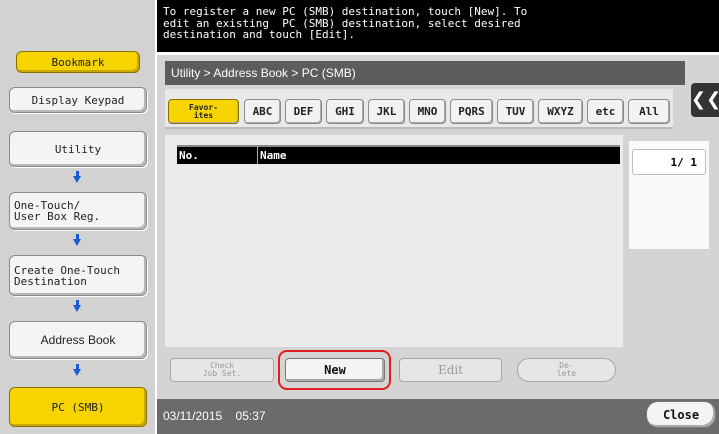  I want to click on column-name: Name, so click(273, 155).